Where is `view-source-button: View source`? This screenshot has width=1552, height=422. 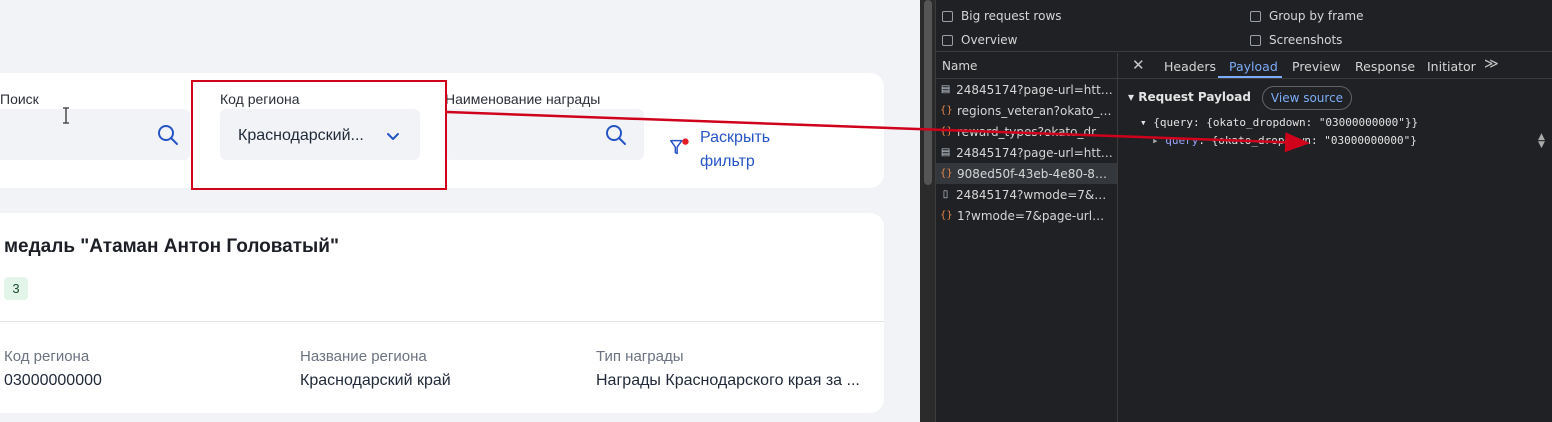 view-source-button: View source is located at coordinates (1307, 98).